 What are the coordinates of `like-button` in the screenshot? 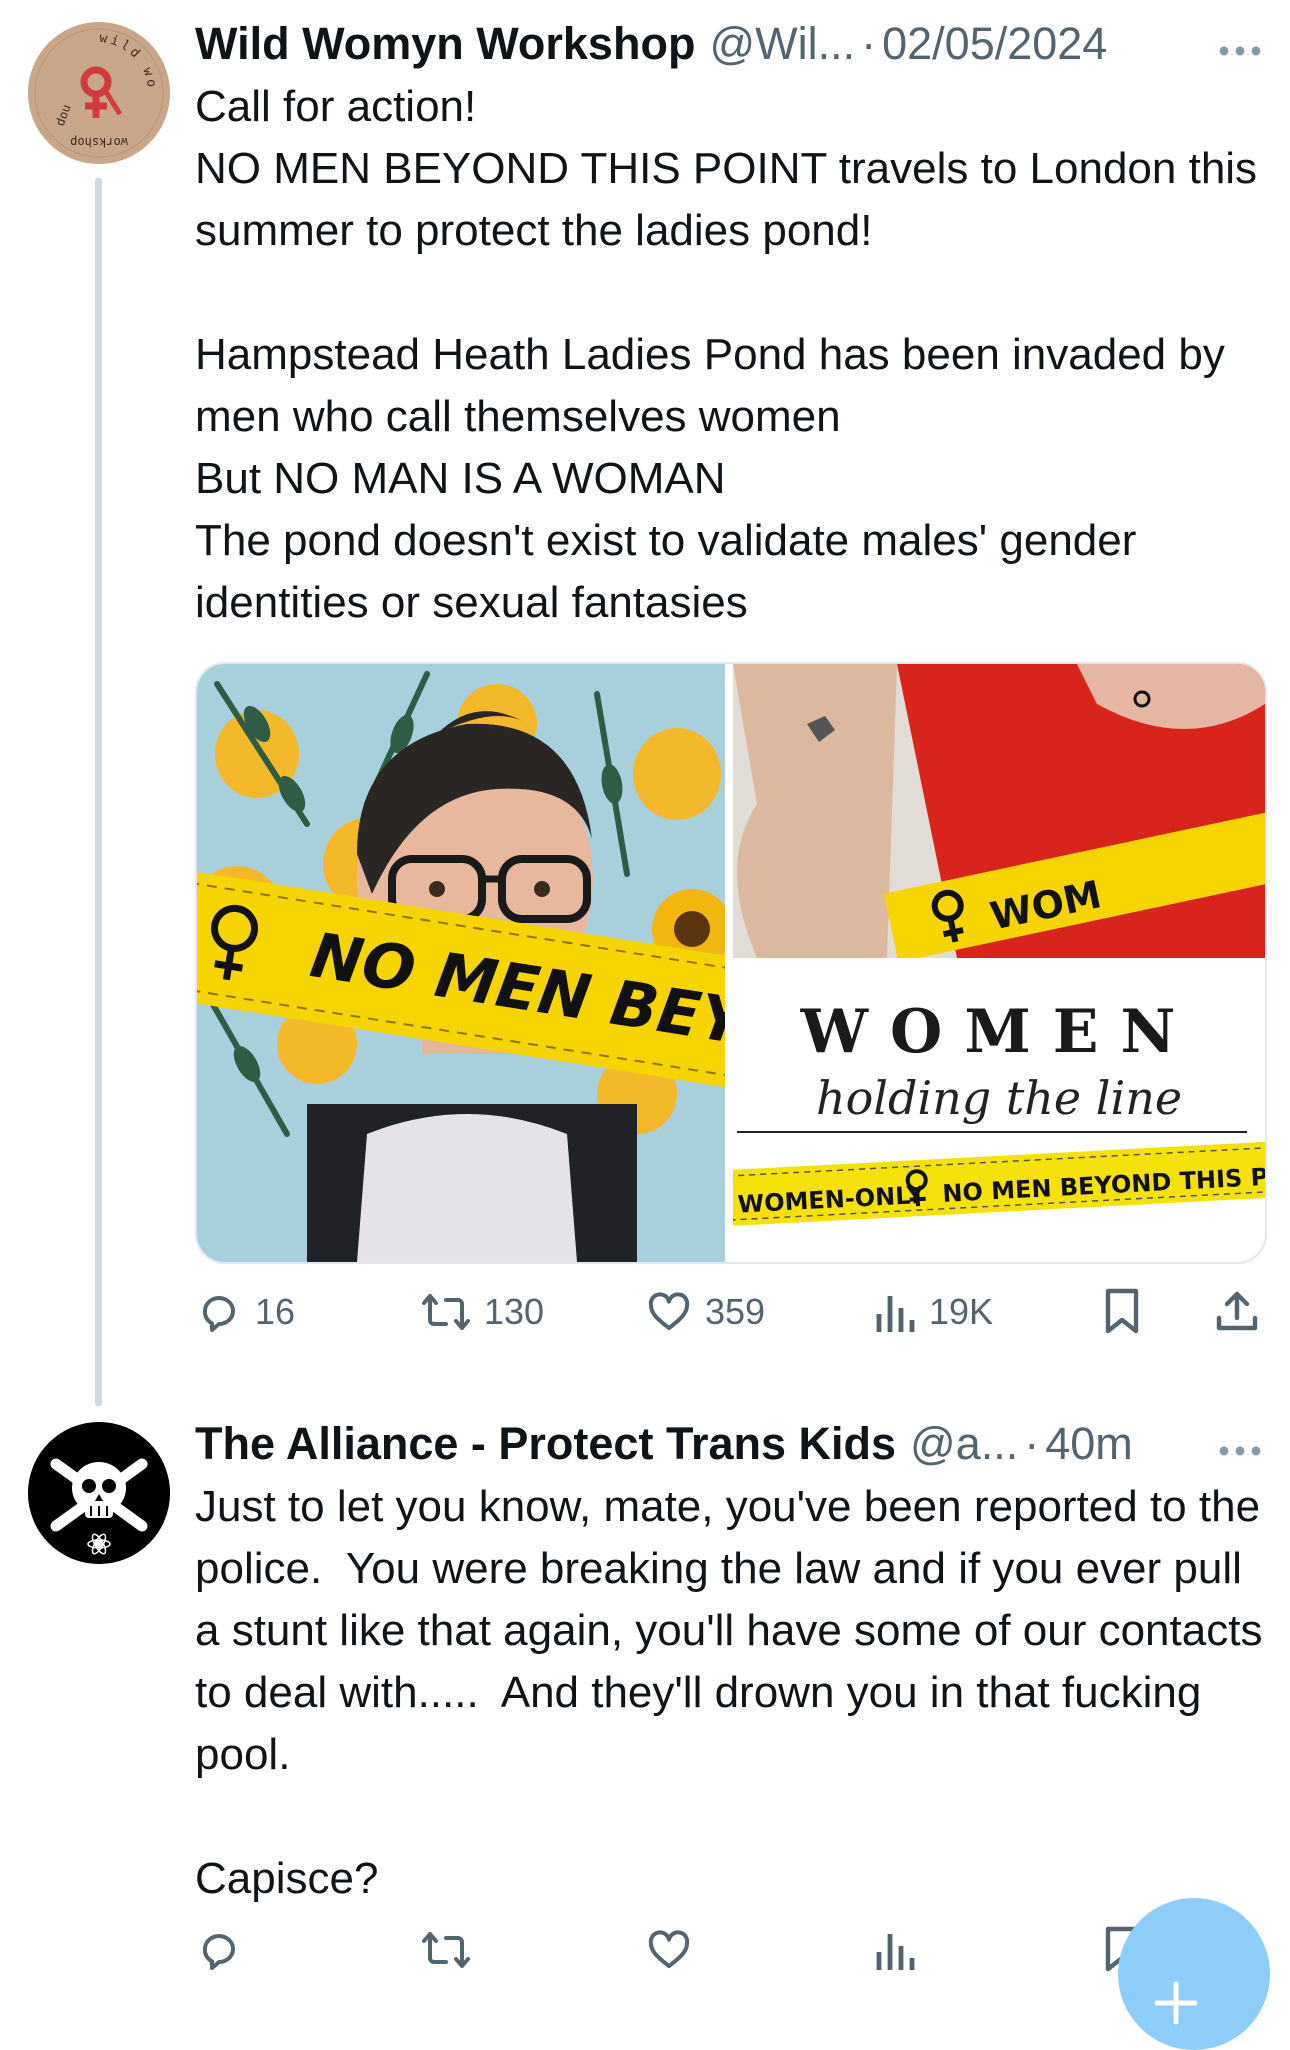 It's located at (675, 1950).